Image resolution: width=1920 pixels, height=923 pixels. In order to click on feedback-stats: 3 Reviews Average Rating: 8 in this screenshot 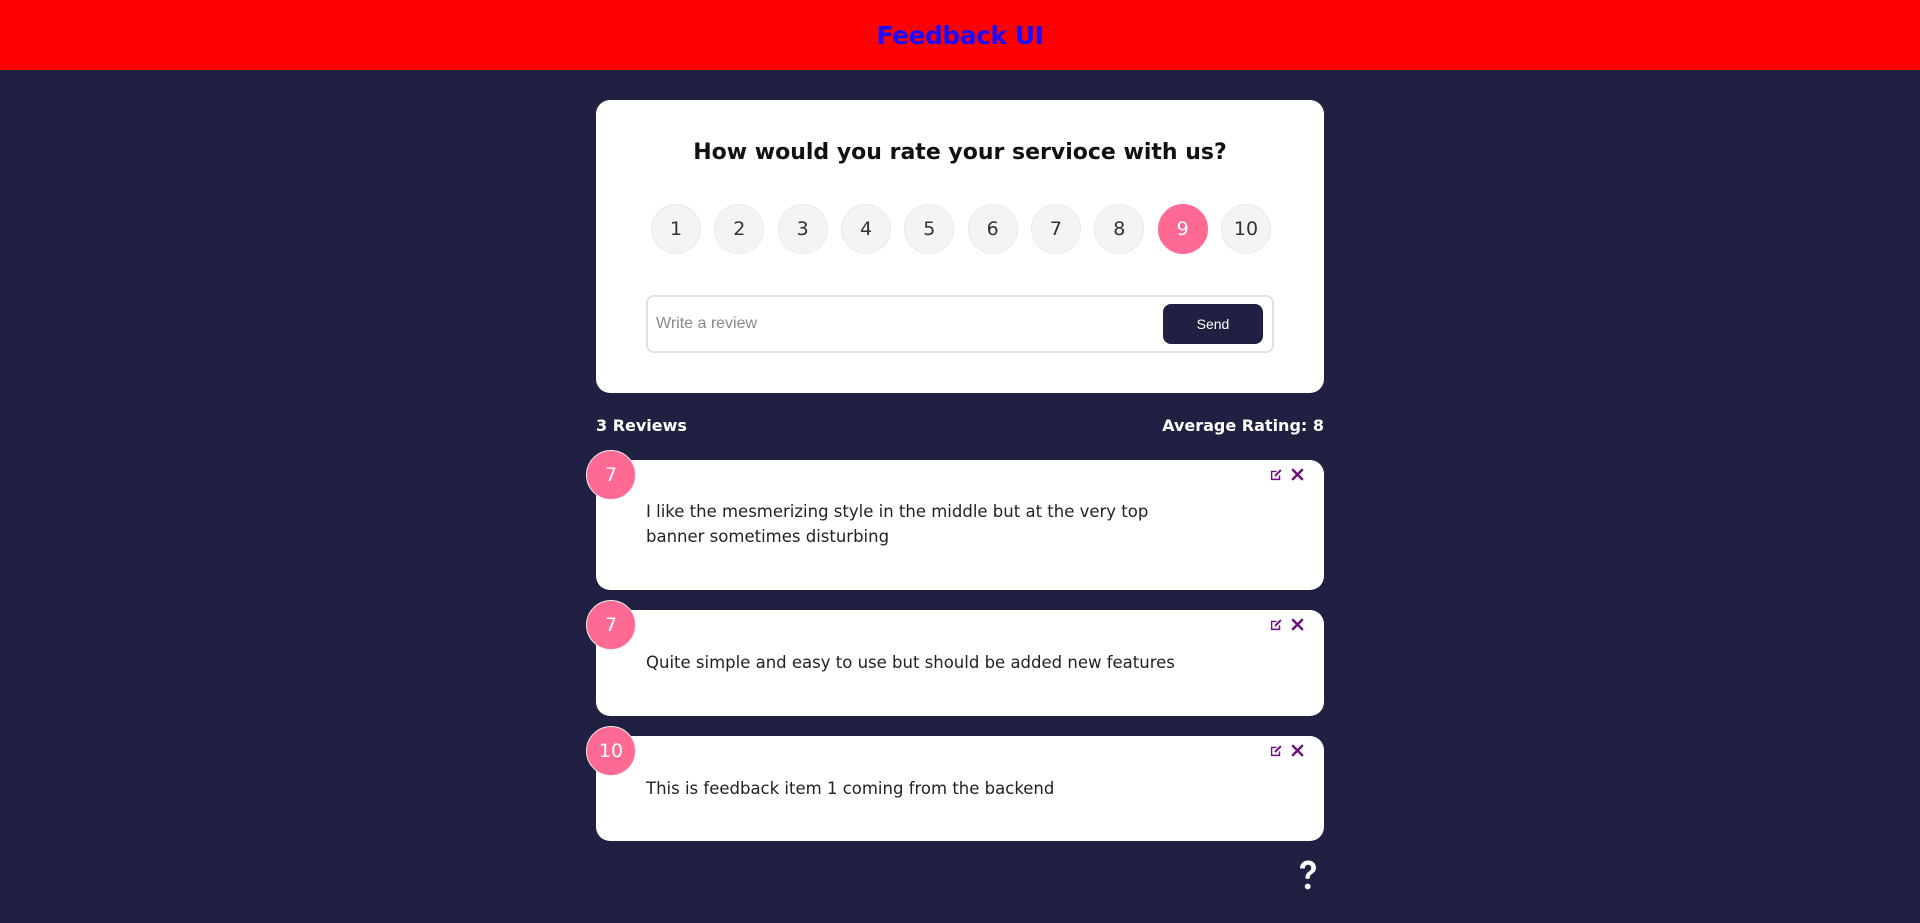, I will do `click(960, 425)`.